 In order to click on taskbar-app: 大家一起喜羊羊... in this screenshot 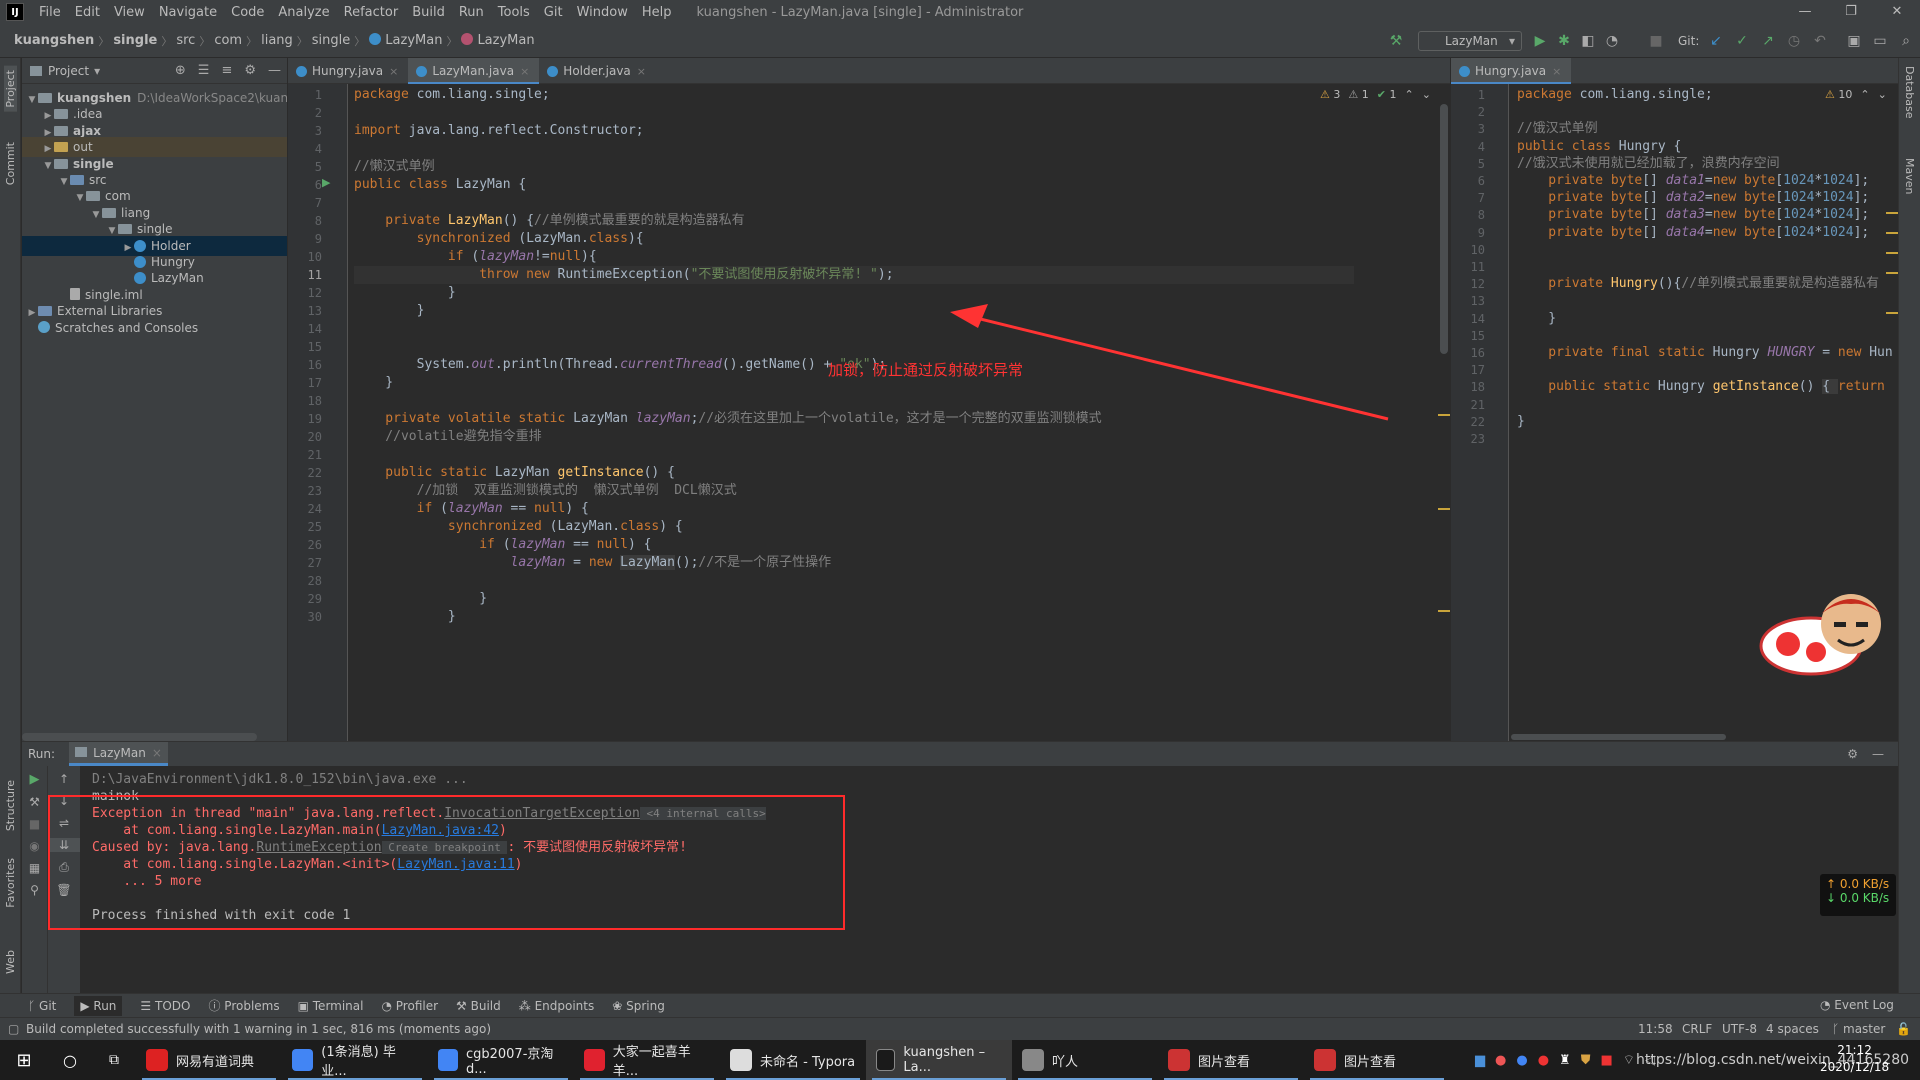, I will do `click(647, 1060)`.